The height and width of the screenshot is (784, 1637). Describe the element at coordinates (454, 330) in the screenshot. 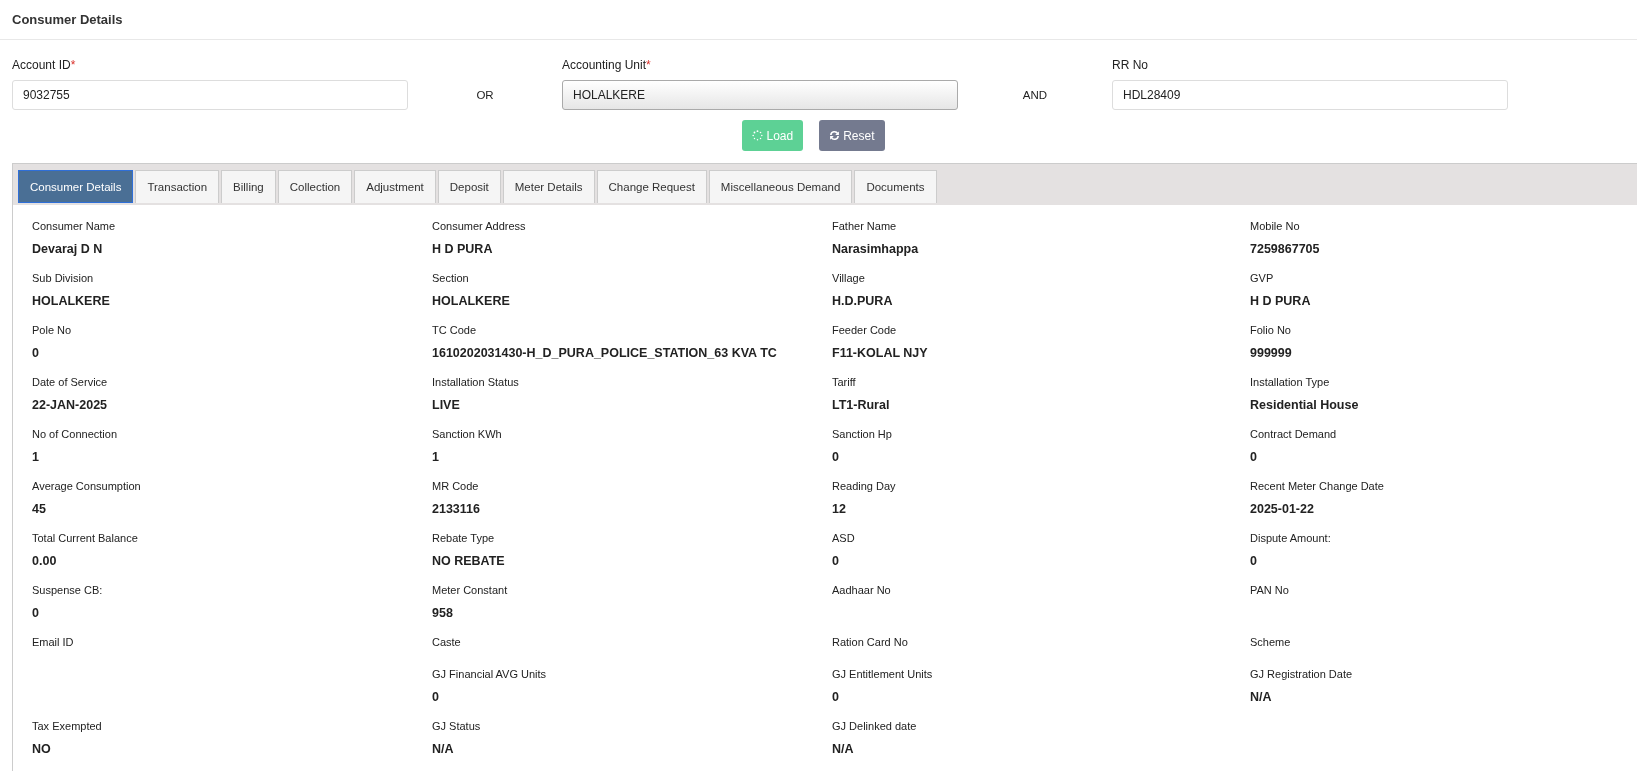

I see `detail-label: TC Code` at that location.